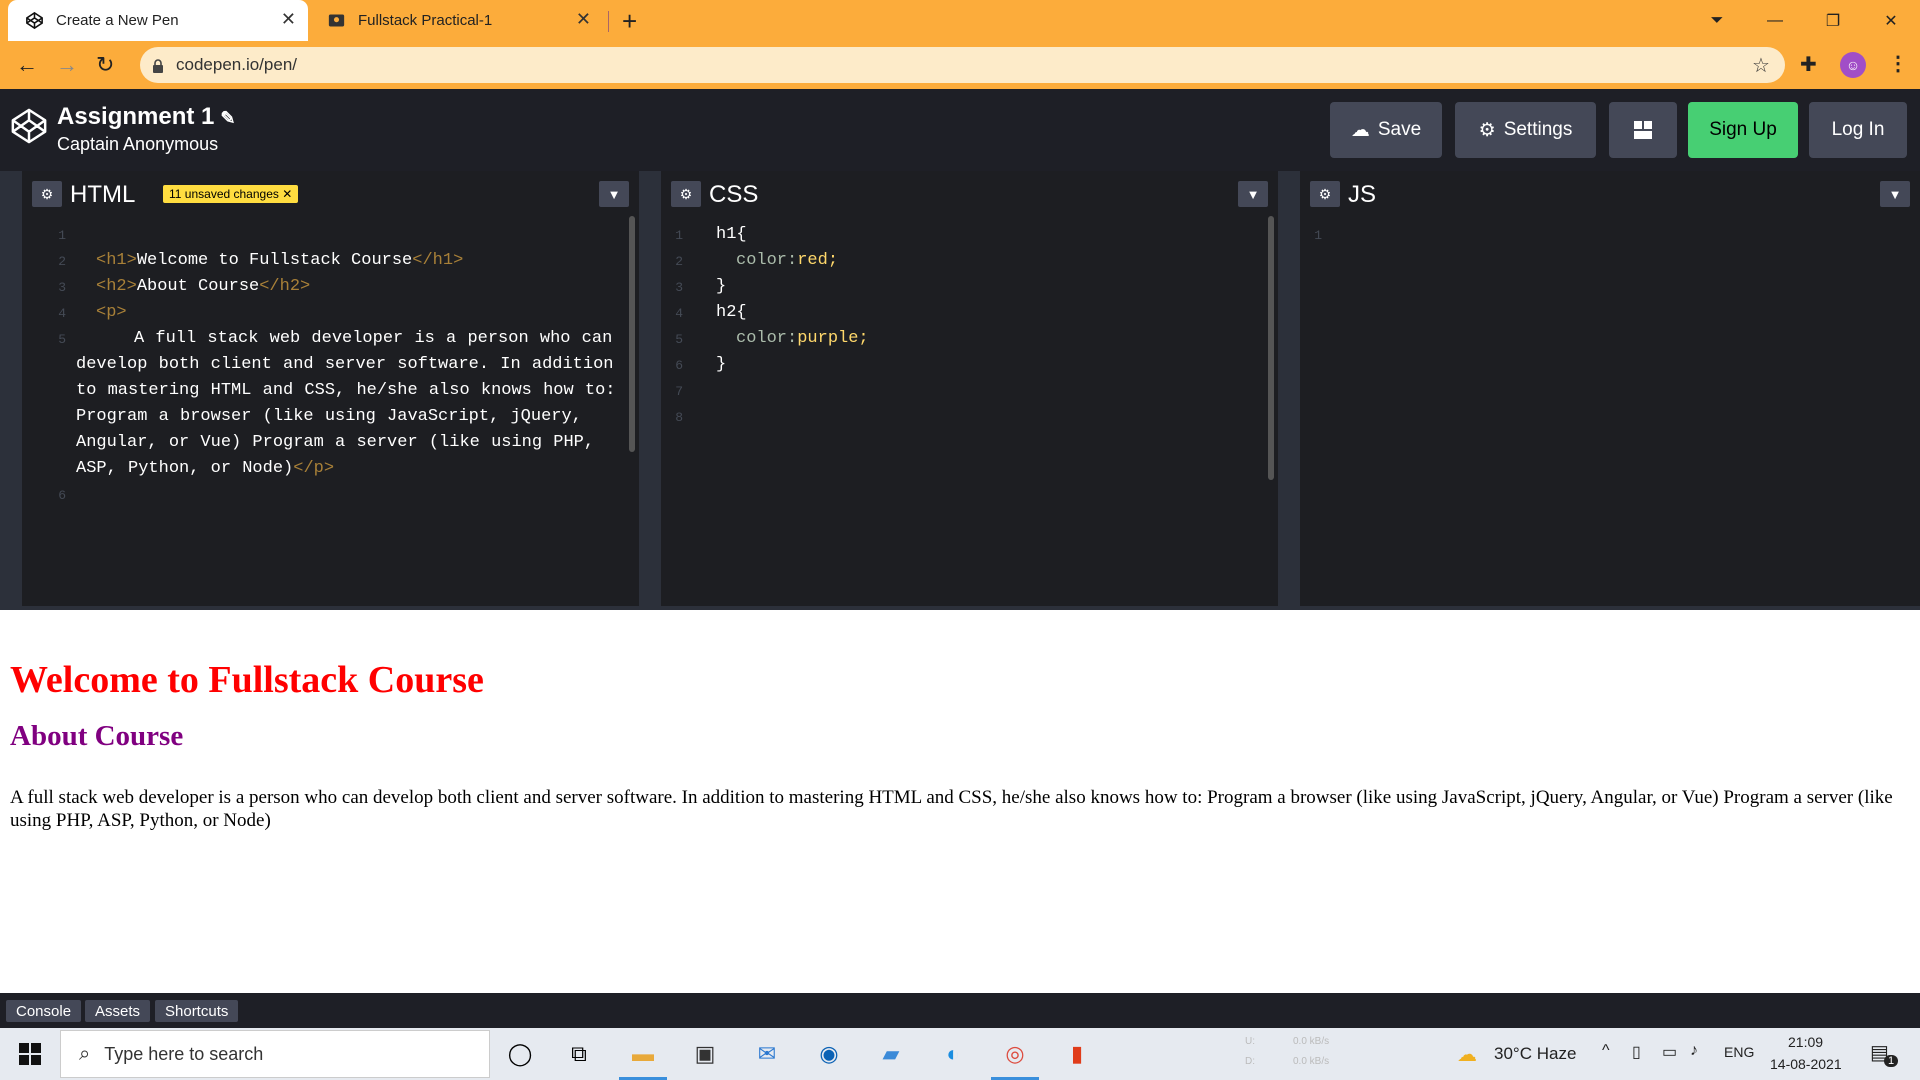  Describe the element at coordinates (47, 194) in the screenshot. I see `html-settings-gear-icon: ⚙` at that location.